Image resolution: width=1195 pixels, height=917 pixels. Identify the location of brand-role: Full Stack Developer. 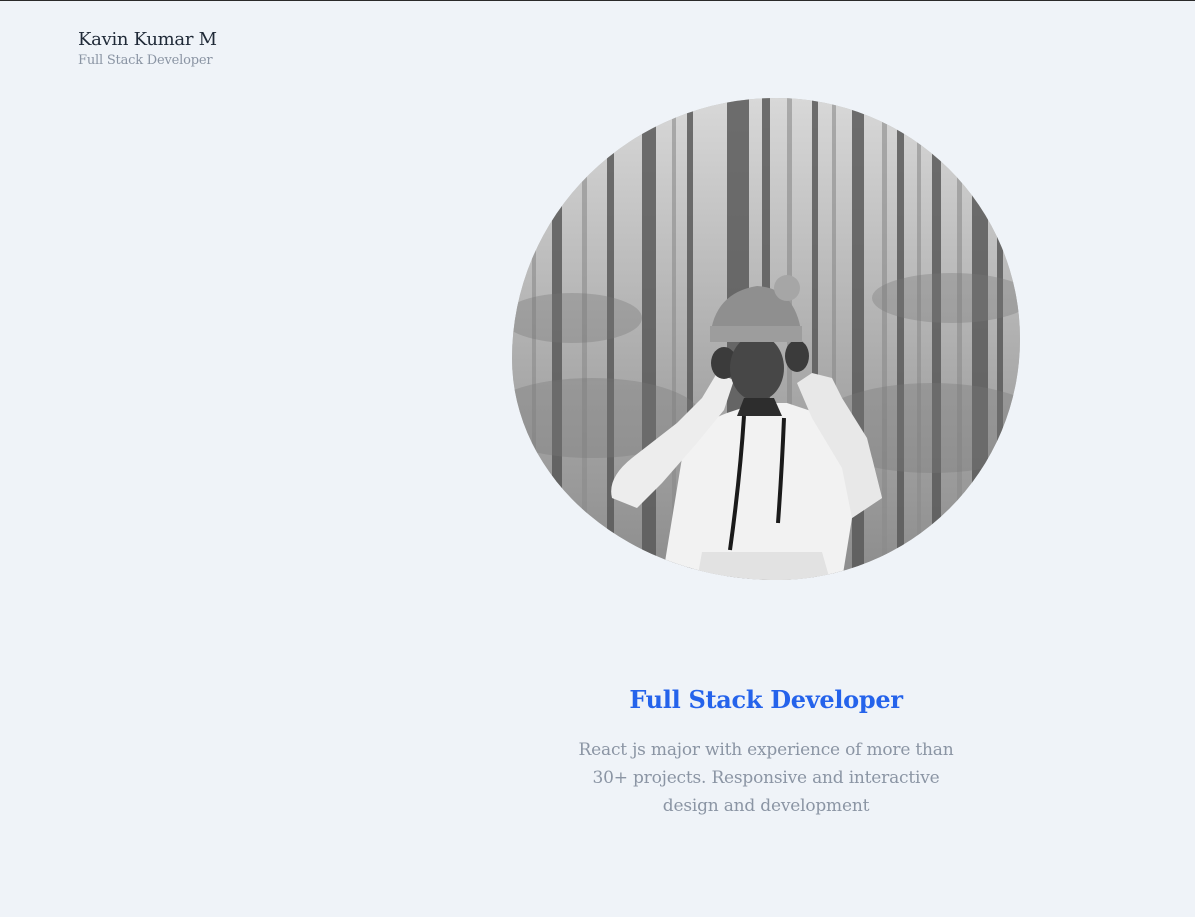
(145, 60).